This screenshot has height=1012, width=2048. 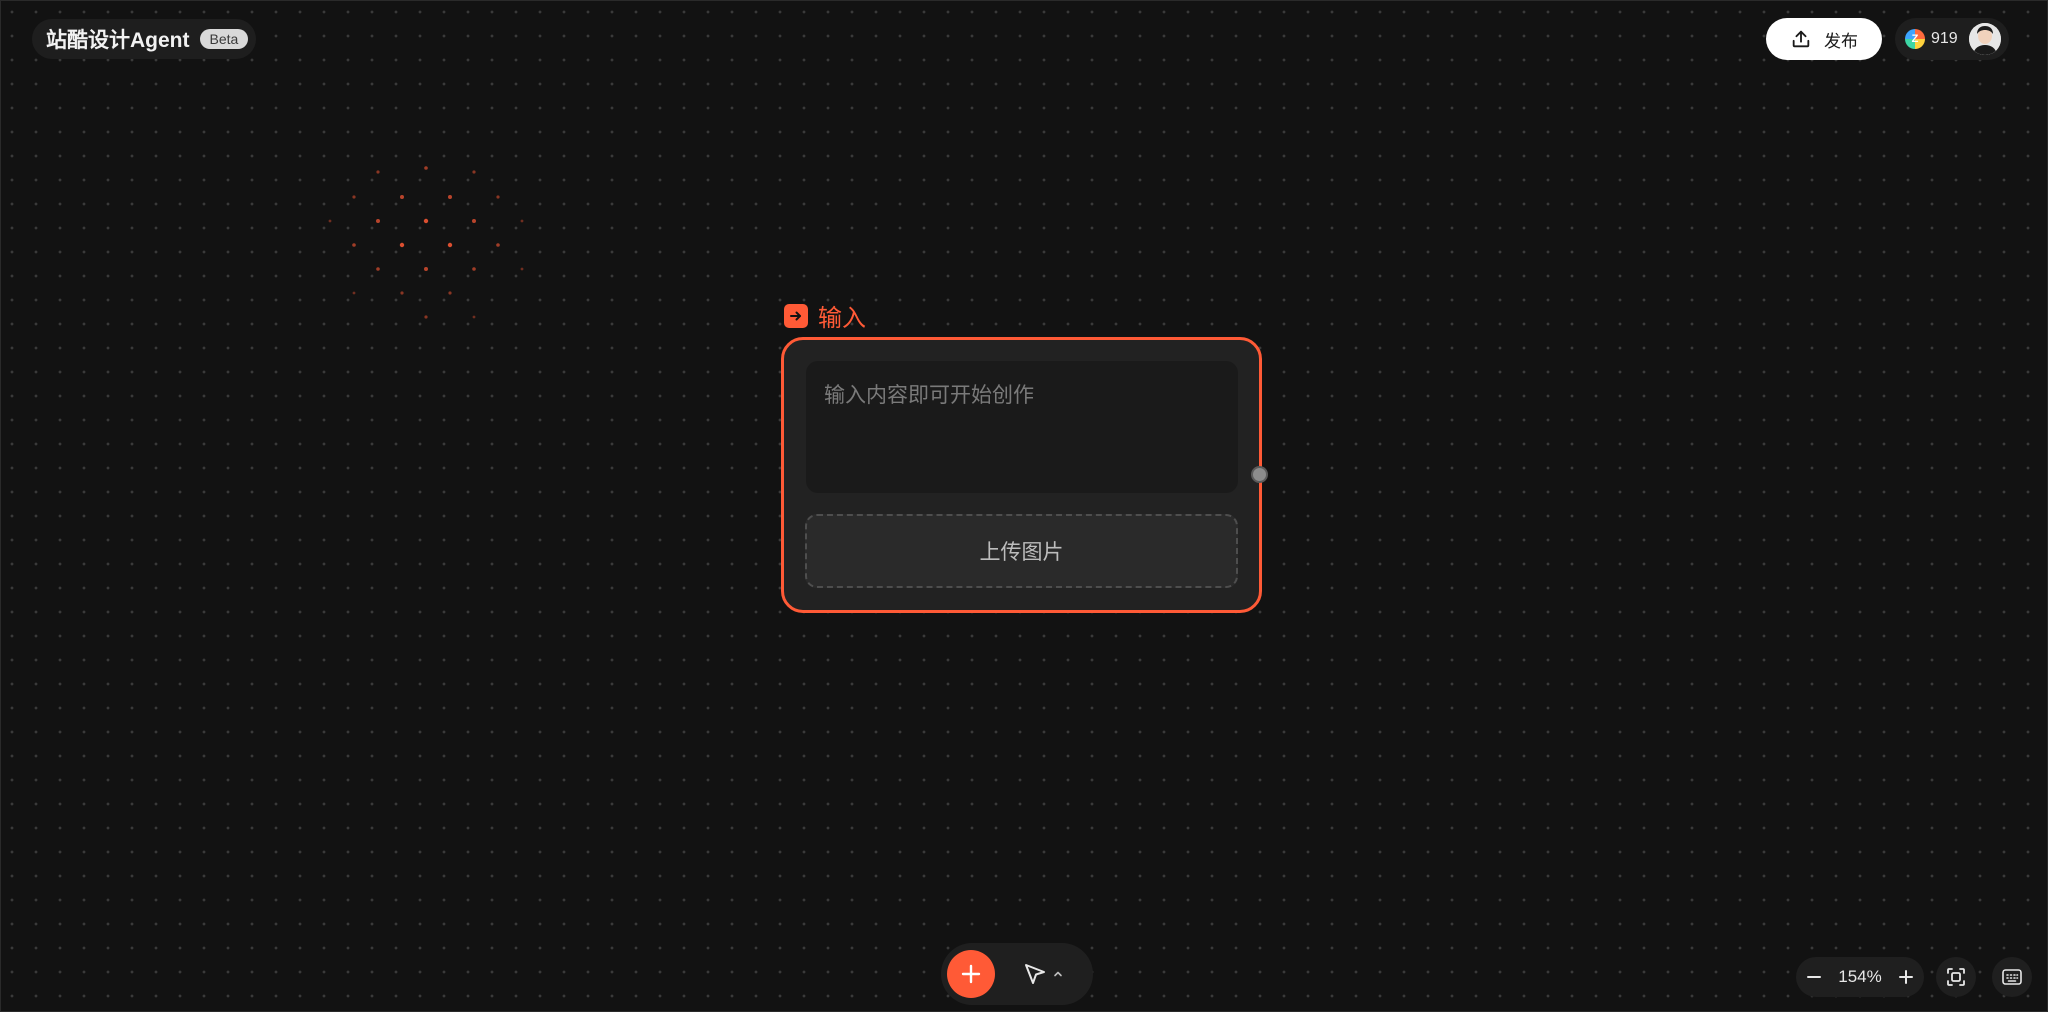 I want to click on prompt-input, so click(x=1022, y=427).